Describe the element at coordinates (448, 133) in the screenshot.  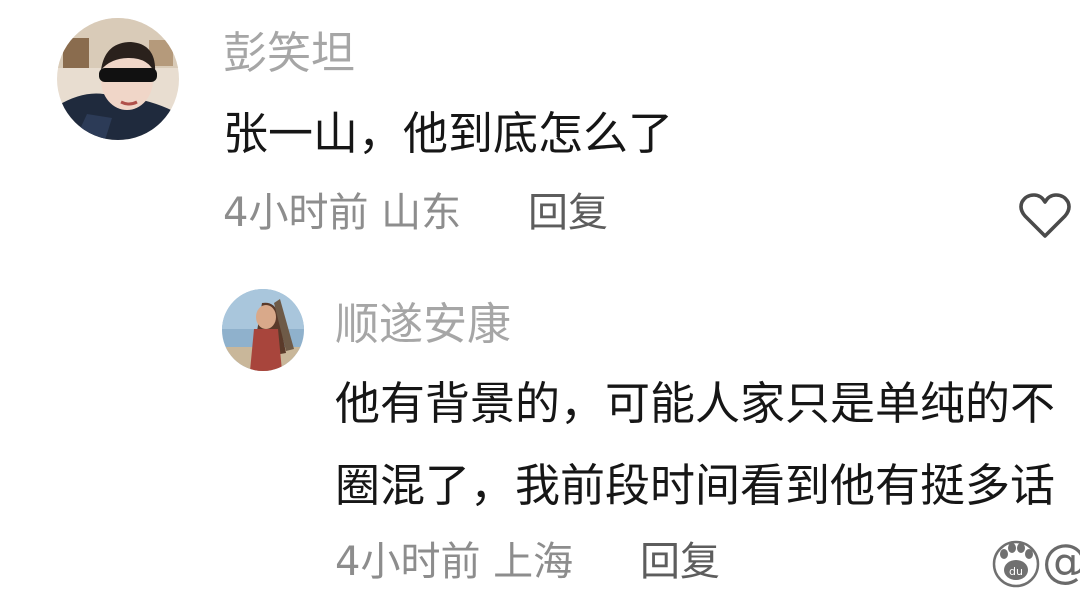
I see `comment-text: 张一山，他到底怎么了` at that location.